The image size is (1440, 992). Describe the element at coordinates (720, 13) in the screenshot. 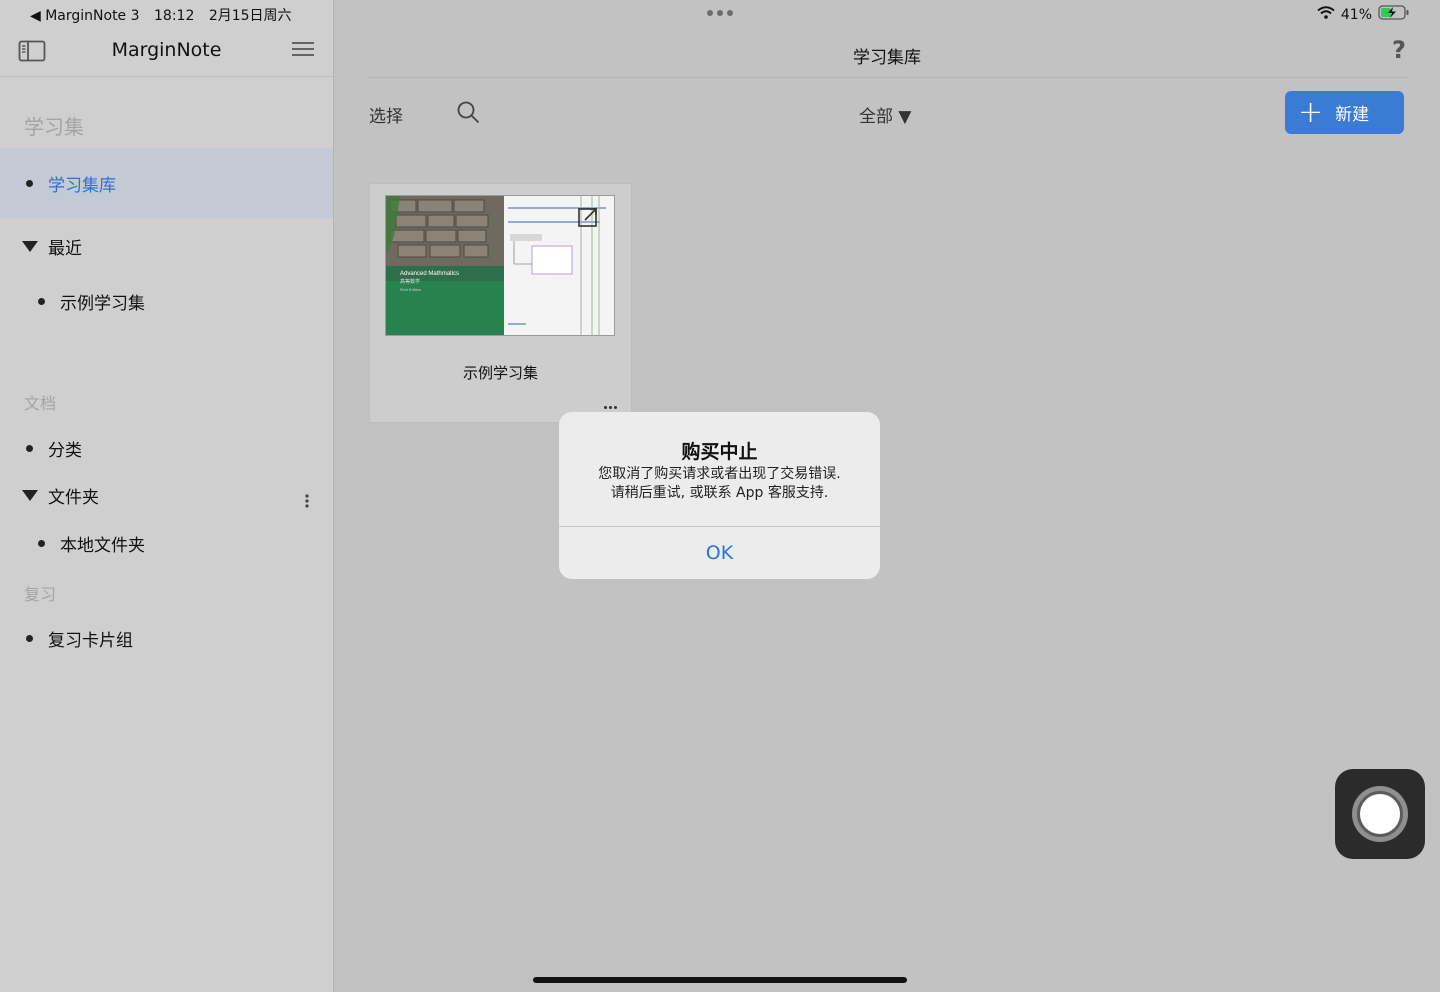

I see `multitasking-handle` at that location.